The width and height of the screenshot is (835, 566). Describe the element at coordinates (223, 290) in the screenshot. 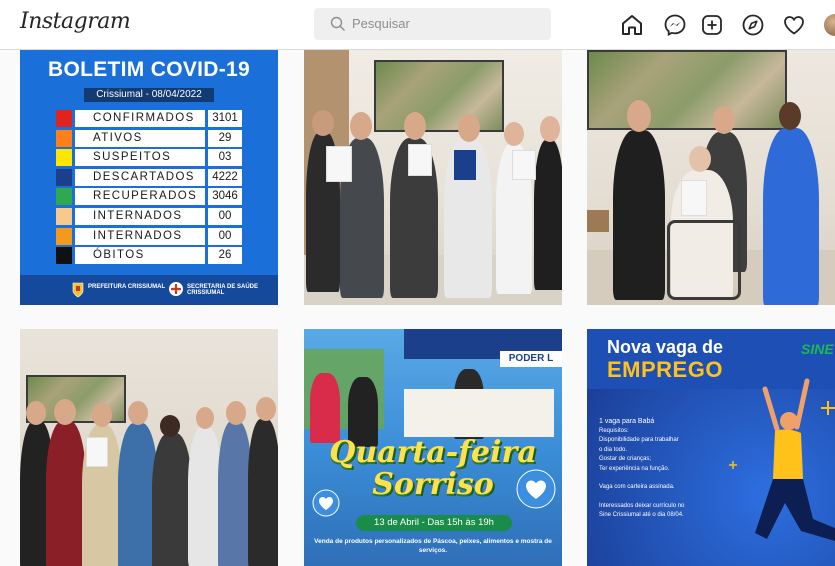

I see `footer-secretaria: SECRETARIA DE SAÚDE CRISSIUMAL` at that location.